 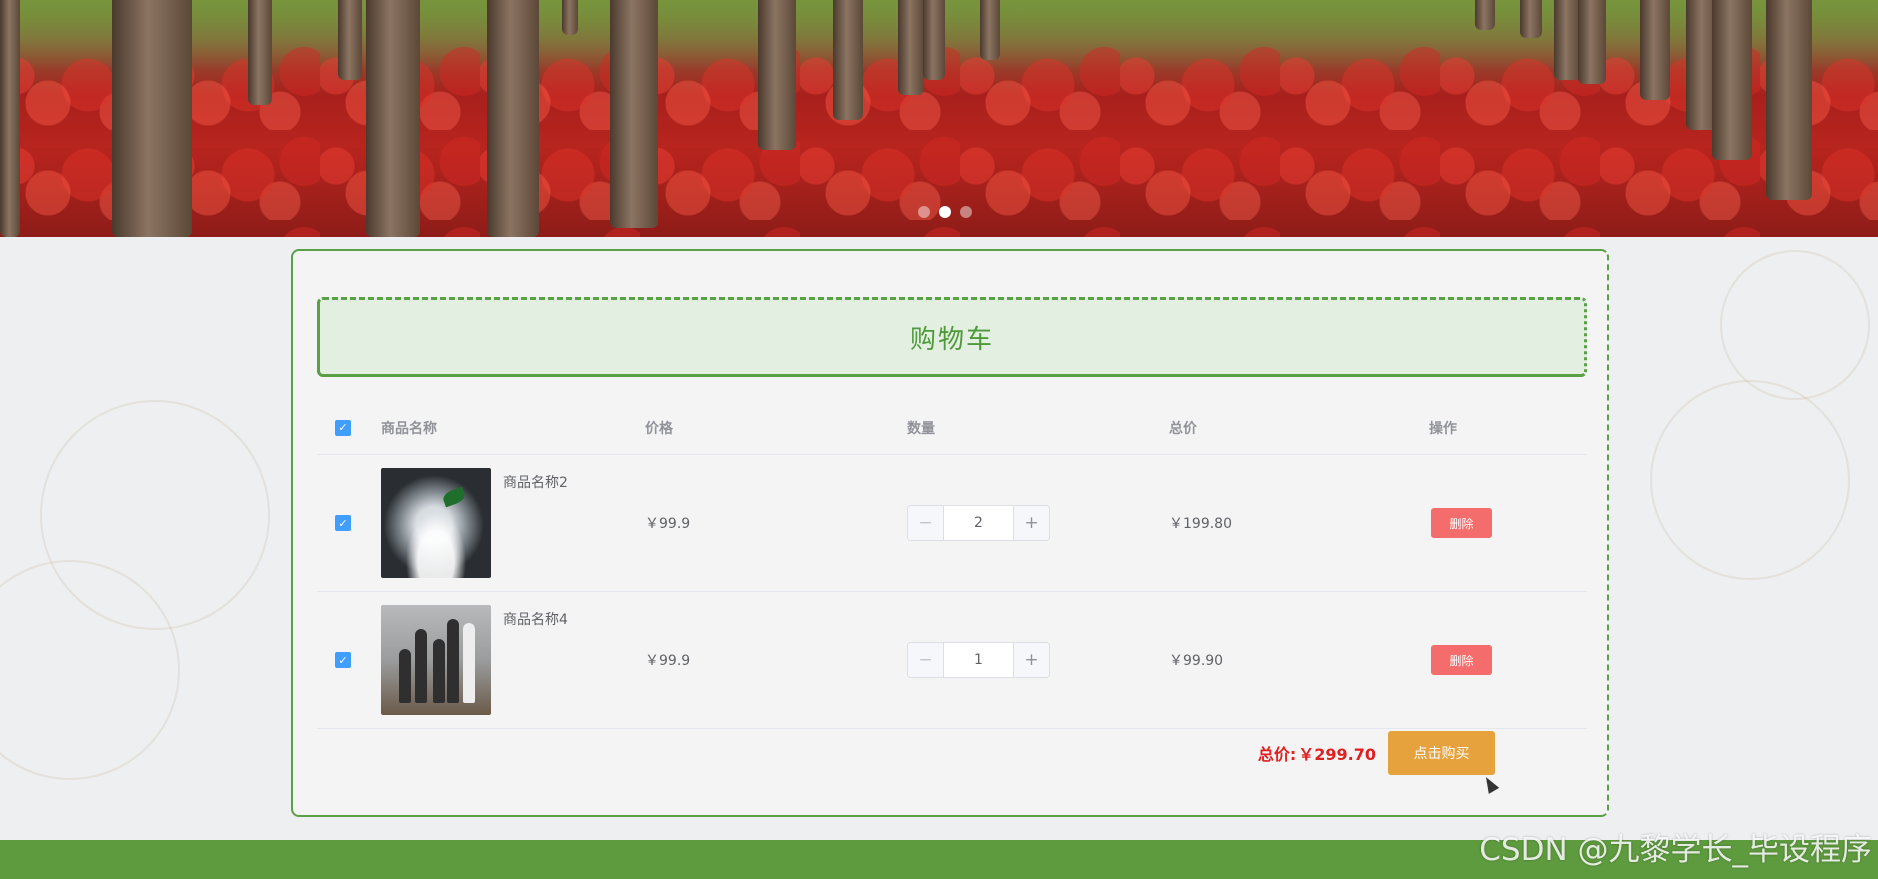 I want to click on product-name: 商品名称4, so click(x=535, y=620).